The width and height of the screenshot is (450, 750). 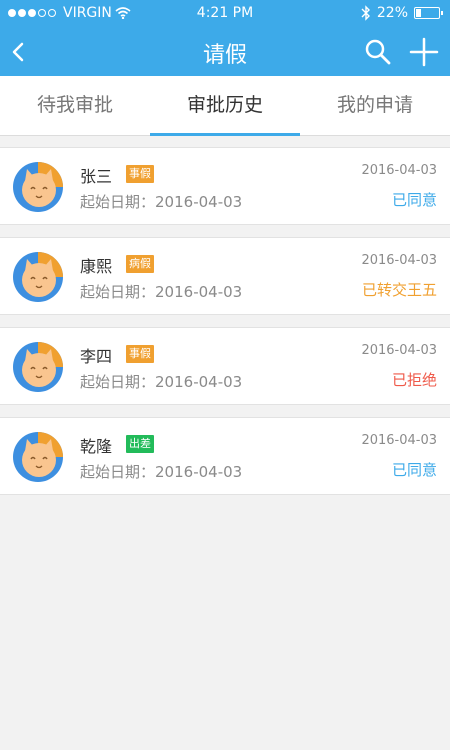 What do you see at coordinates (225, 14) in the screenshot?
I see `status-bar: VIRGIN 4:21 PM 22%` at bounding box center [225, 14].